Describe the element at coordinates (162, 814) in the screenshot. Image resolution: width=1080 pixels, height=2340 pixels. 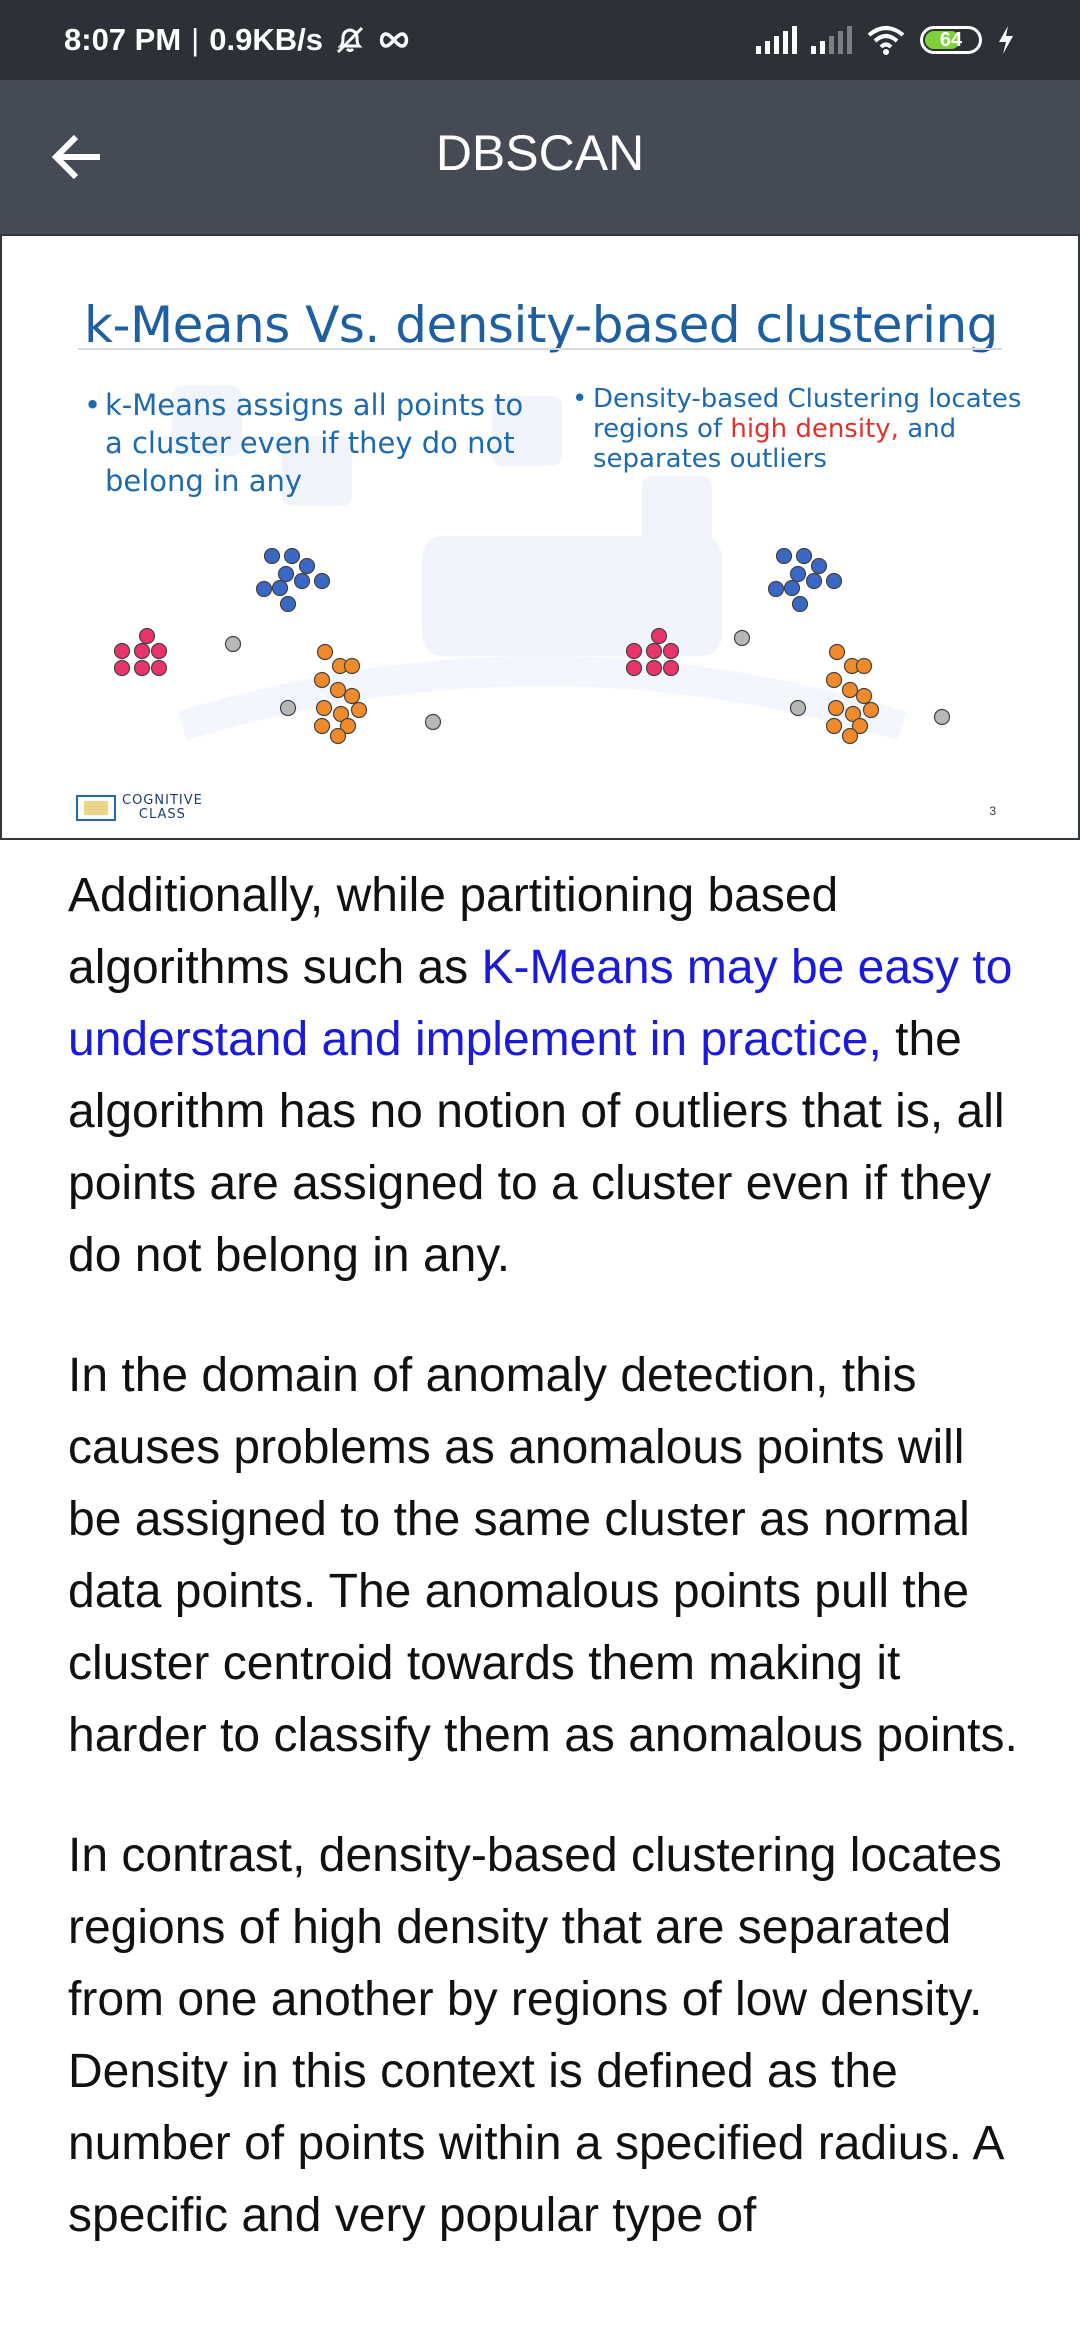
I see `logo-line2: CLASS` at that location.